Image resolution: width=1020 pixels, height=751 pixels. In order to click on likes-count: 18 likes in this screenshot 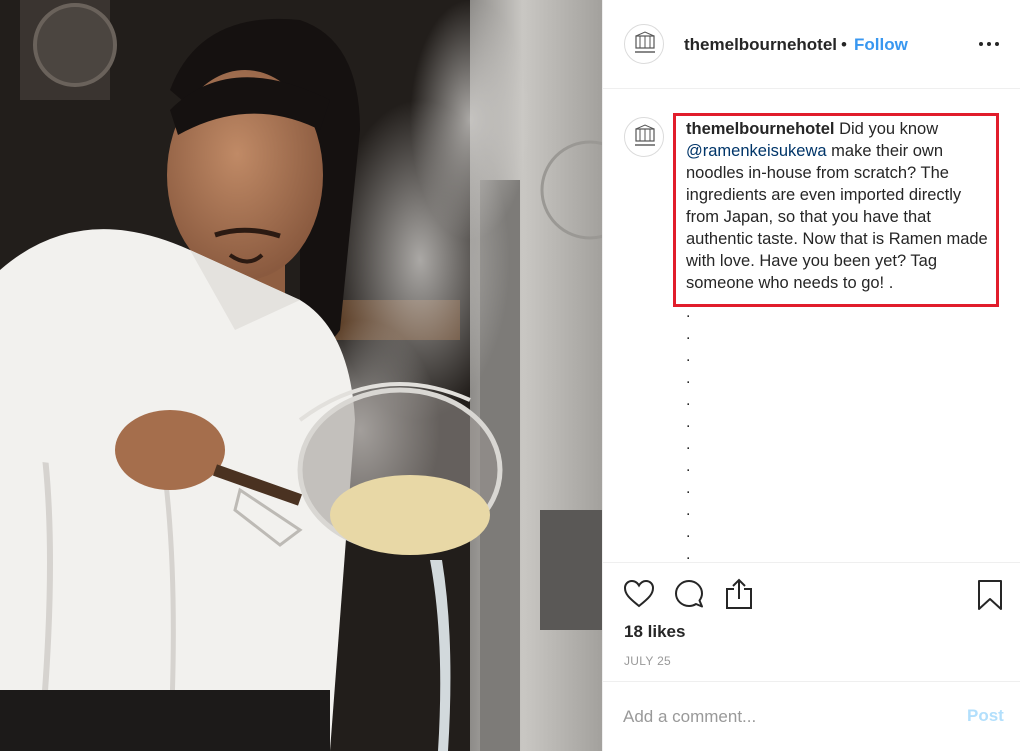, I will do `click(654, 632)`.